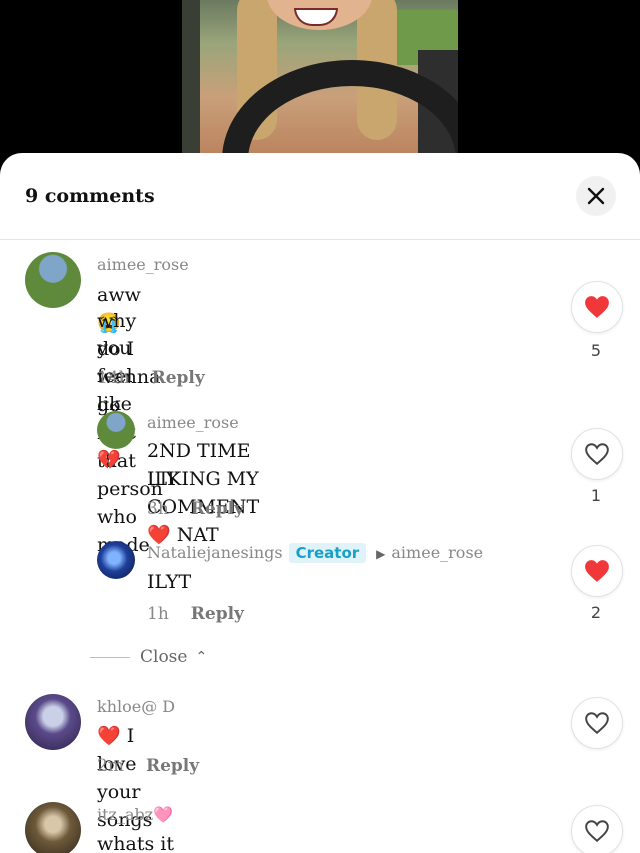 This screenshot has width=640, height=853. I want to click on comment-meta: 1h Reply, so click(195, 614).